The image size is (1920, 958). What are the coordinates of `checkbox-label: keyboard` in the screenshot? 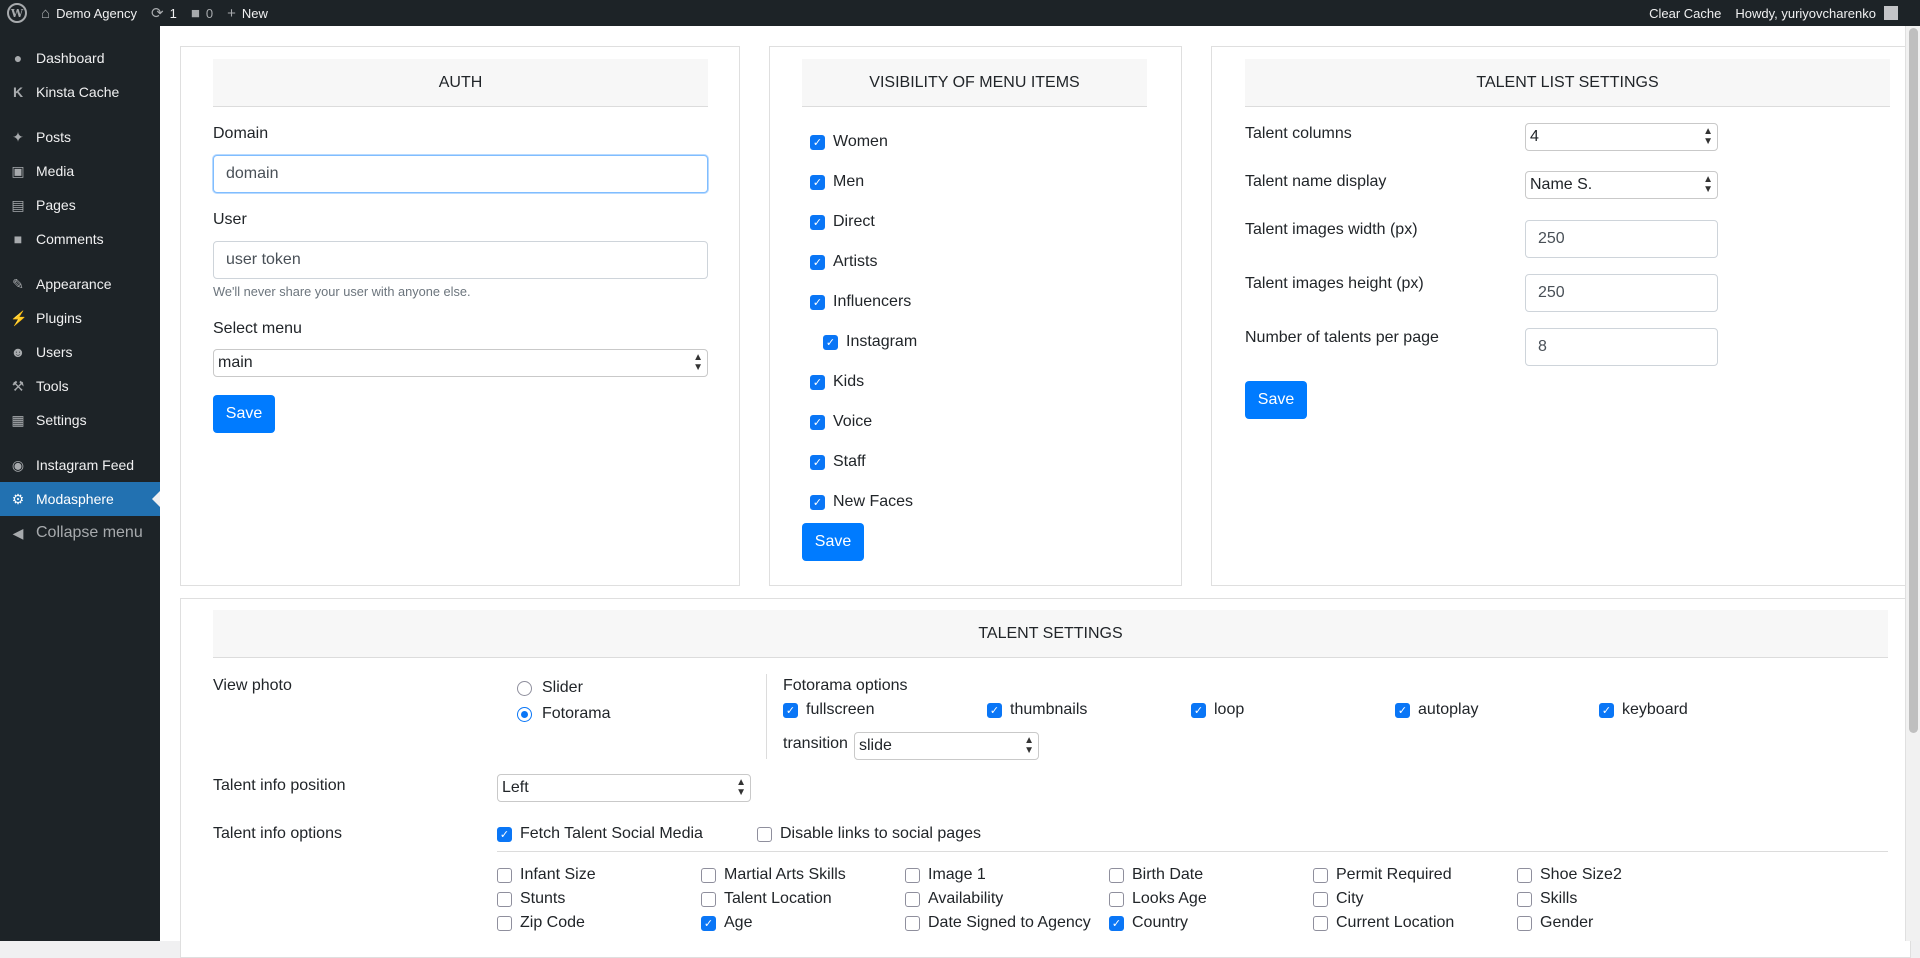 It's located at (1655, 709).